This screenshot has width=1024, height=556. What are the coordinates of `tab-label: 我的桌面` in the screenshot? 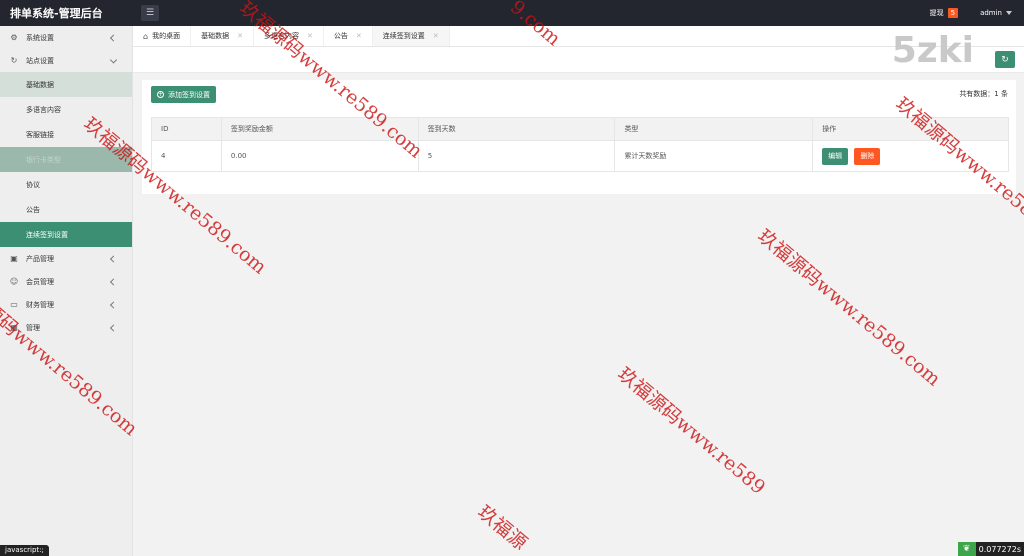 It's located at (166, 36).